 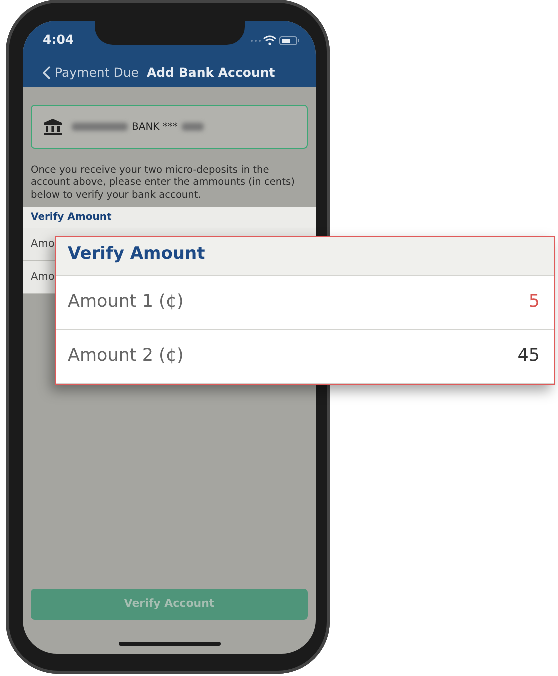 What do you see at coordinates (155, 127) in the screenshot?
I see `bank-account-label: BANK ***` at bounding box center [155, 127].